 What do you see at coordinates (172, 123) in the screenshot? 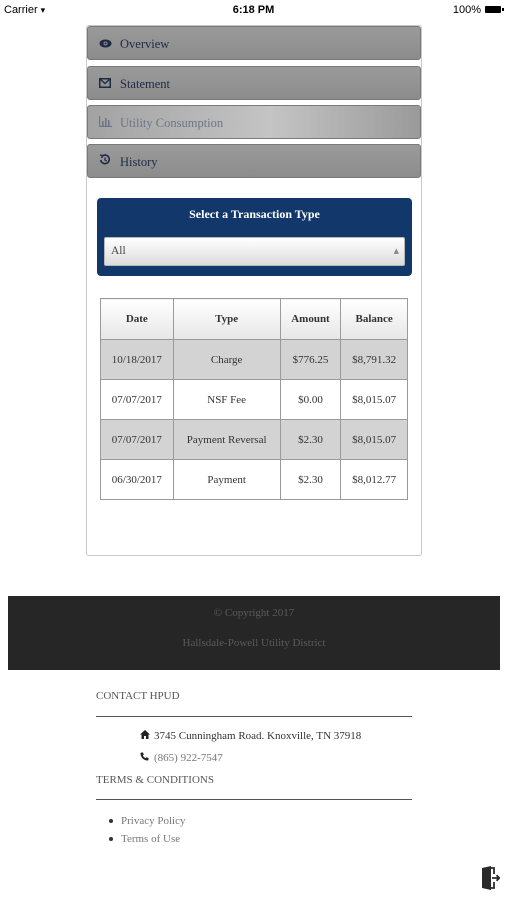
I see `tab-label: Utility Consumption` at bounding box center [172, 123].